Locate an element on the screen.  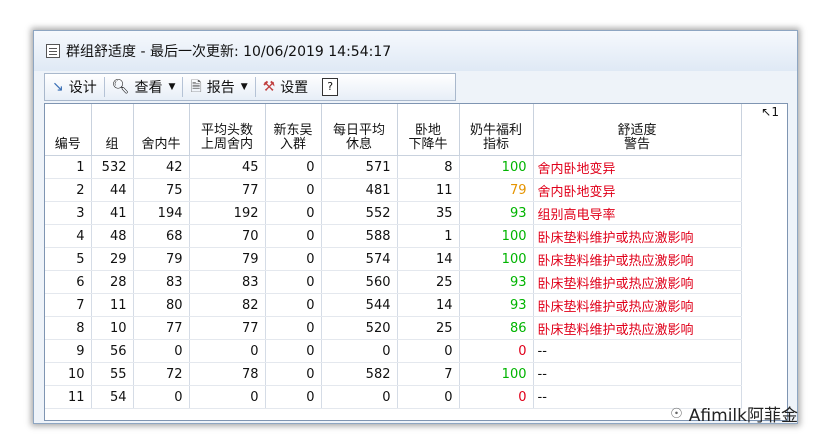
table-row: 4 48 68 70 0 588 1 100 卧床垫料维护或热应激影响 is located at coordinates (393, 236).